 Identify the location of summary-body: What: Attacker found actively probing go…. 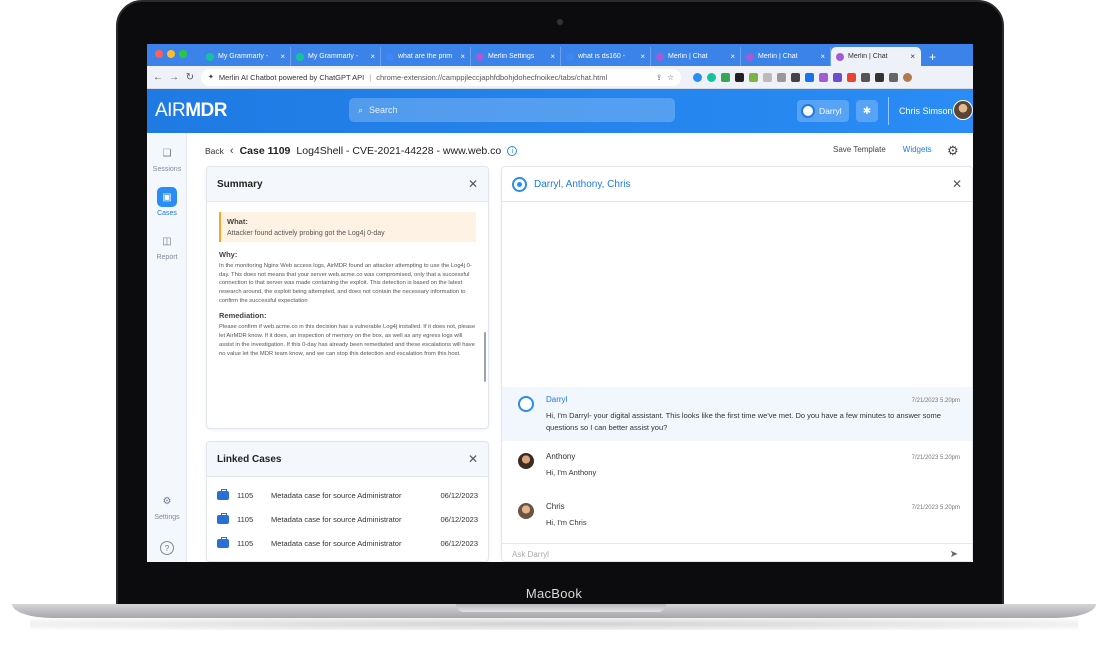
(347, 315).